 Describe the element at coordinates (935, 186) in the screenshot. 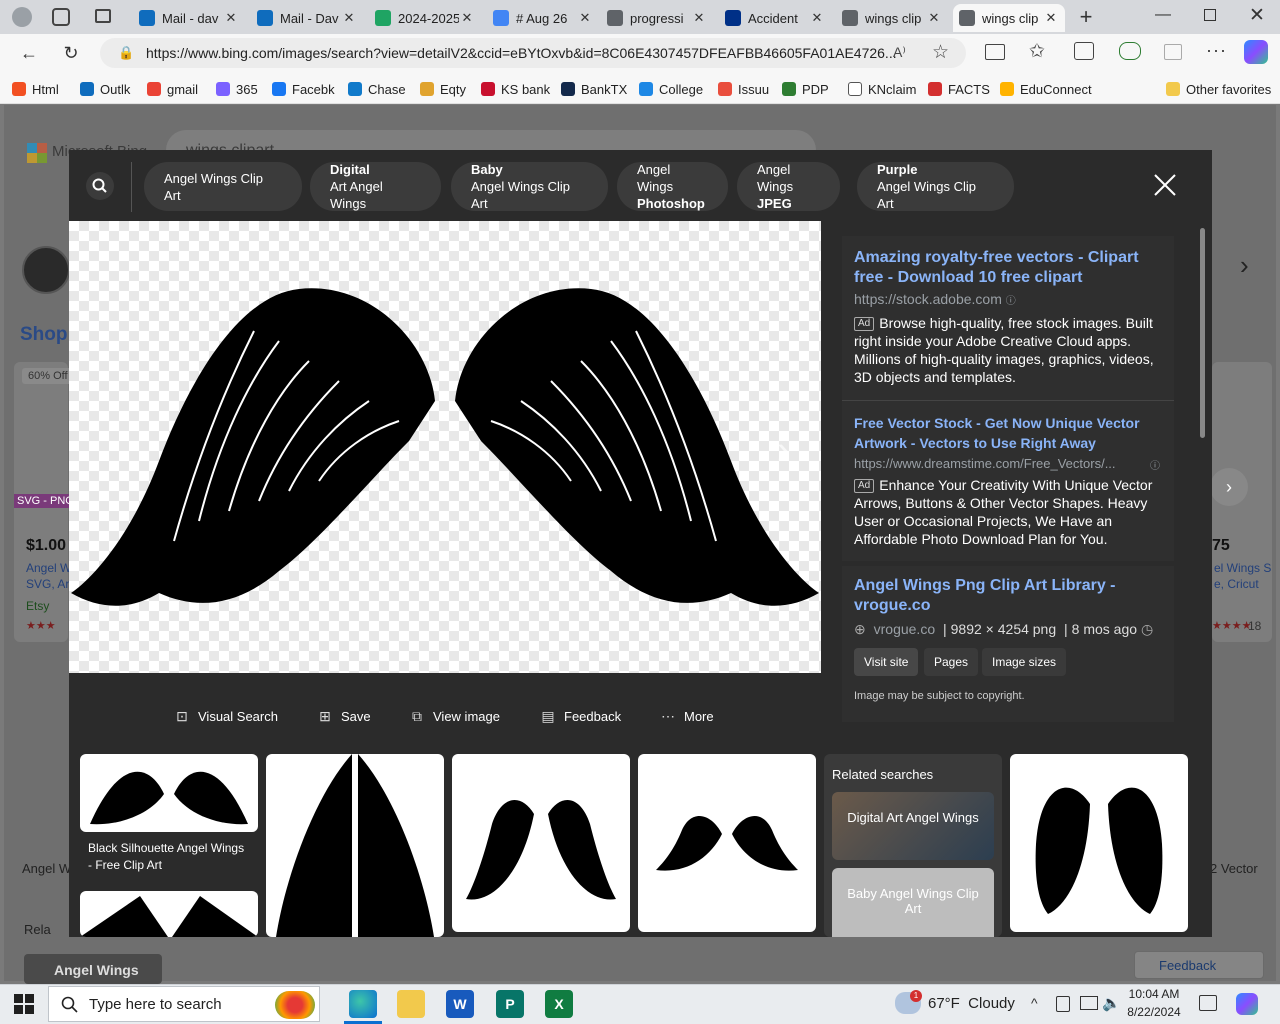

I see `related-pill: Purple Angel Wings Clip Art` at that location.